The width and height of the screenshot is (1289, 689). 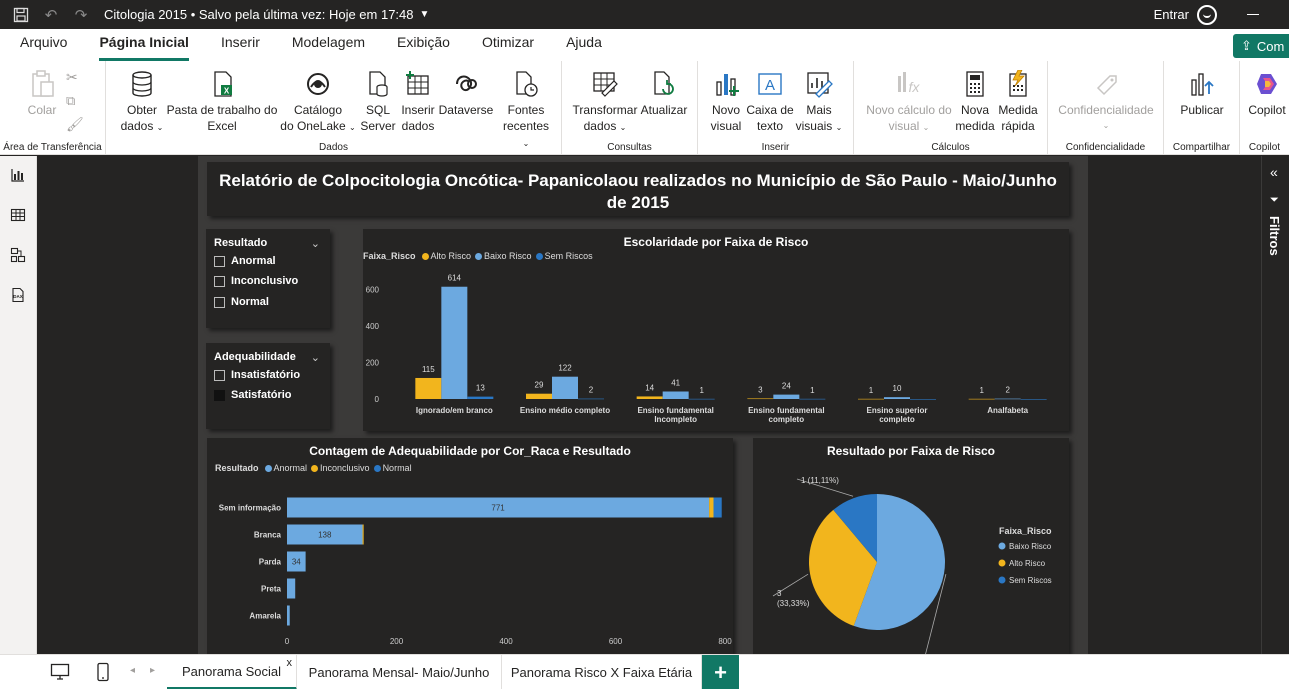 What do you see at coordinates (377, 399) in the screenshot?
I see `y-tick-label: 0` at bounding box center [377, 399].